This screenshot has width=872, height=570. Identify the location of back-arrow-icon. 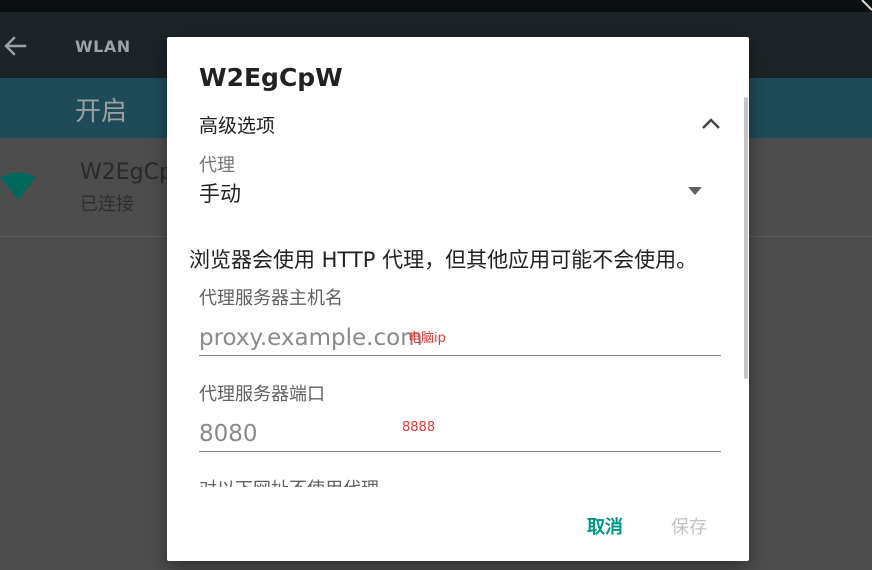
(15, 46).